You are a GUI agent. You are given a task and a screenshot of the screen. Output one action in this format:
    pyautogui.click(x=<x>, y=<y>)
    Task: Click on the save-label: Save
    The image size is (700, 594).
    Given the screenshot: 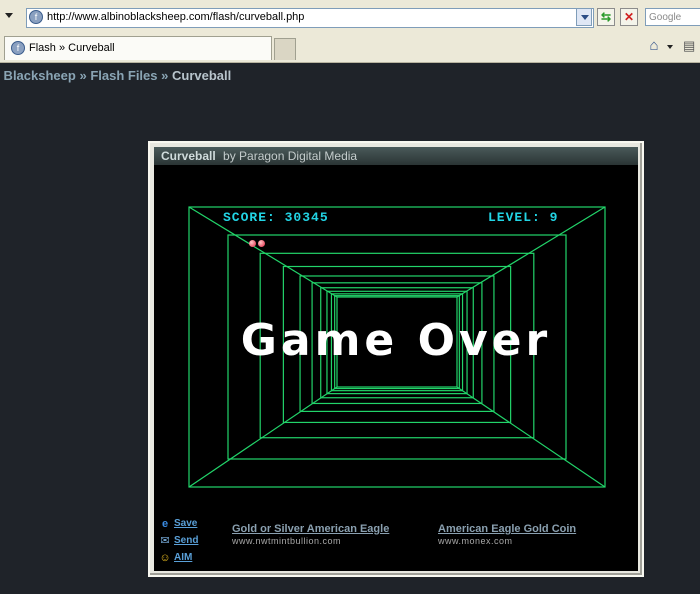 What is the action you would take?
    pyautogui.click(x=186, y=524)
    